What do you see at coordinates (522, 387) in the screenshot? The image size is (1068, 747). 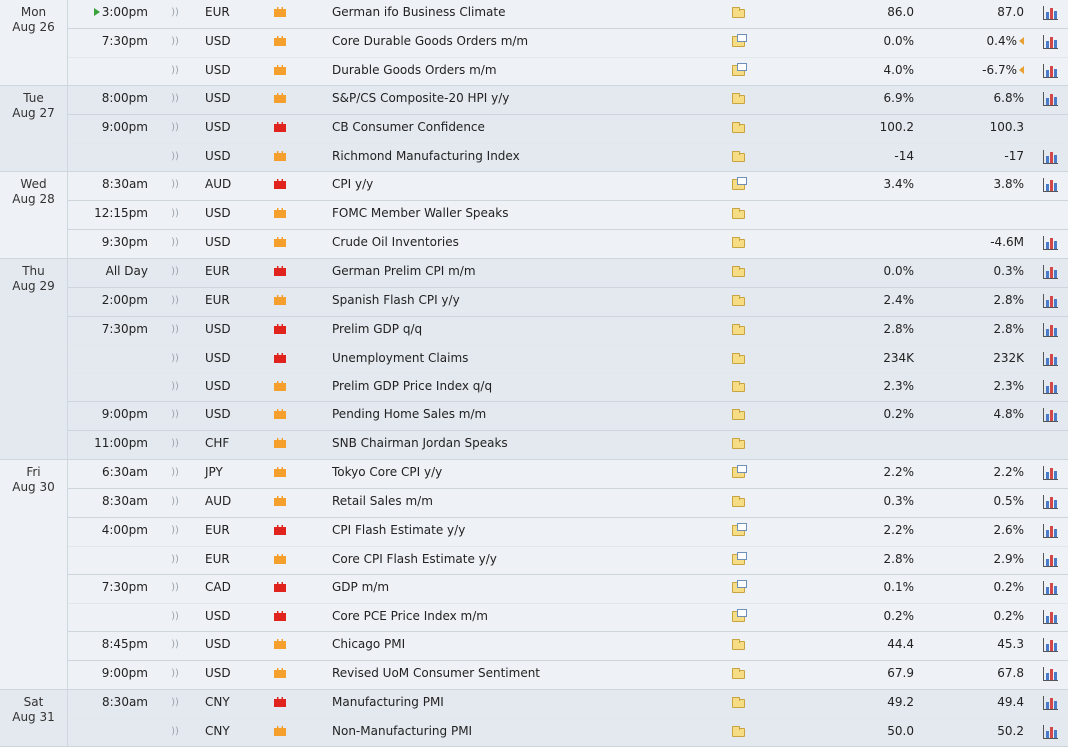 I see `event-title: Prelim GDP Price Index q/q` at bounding box center [522, 387].